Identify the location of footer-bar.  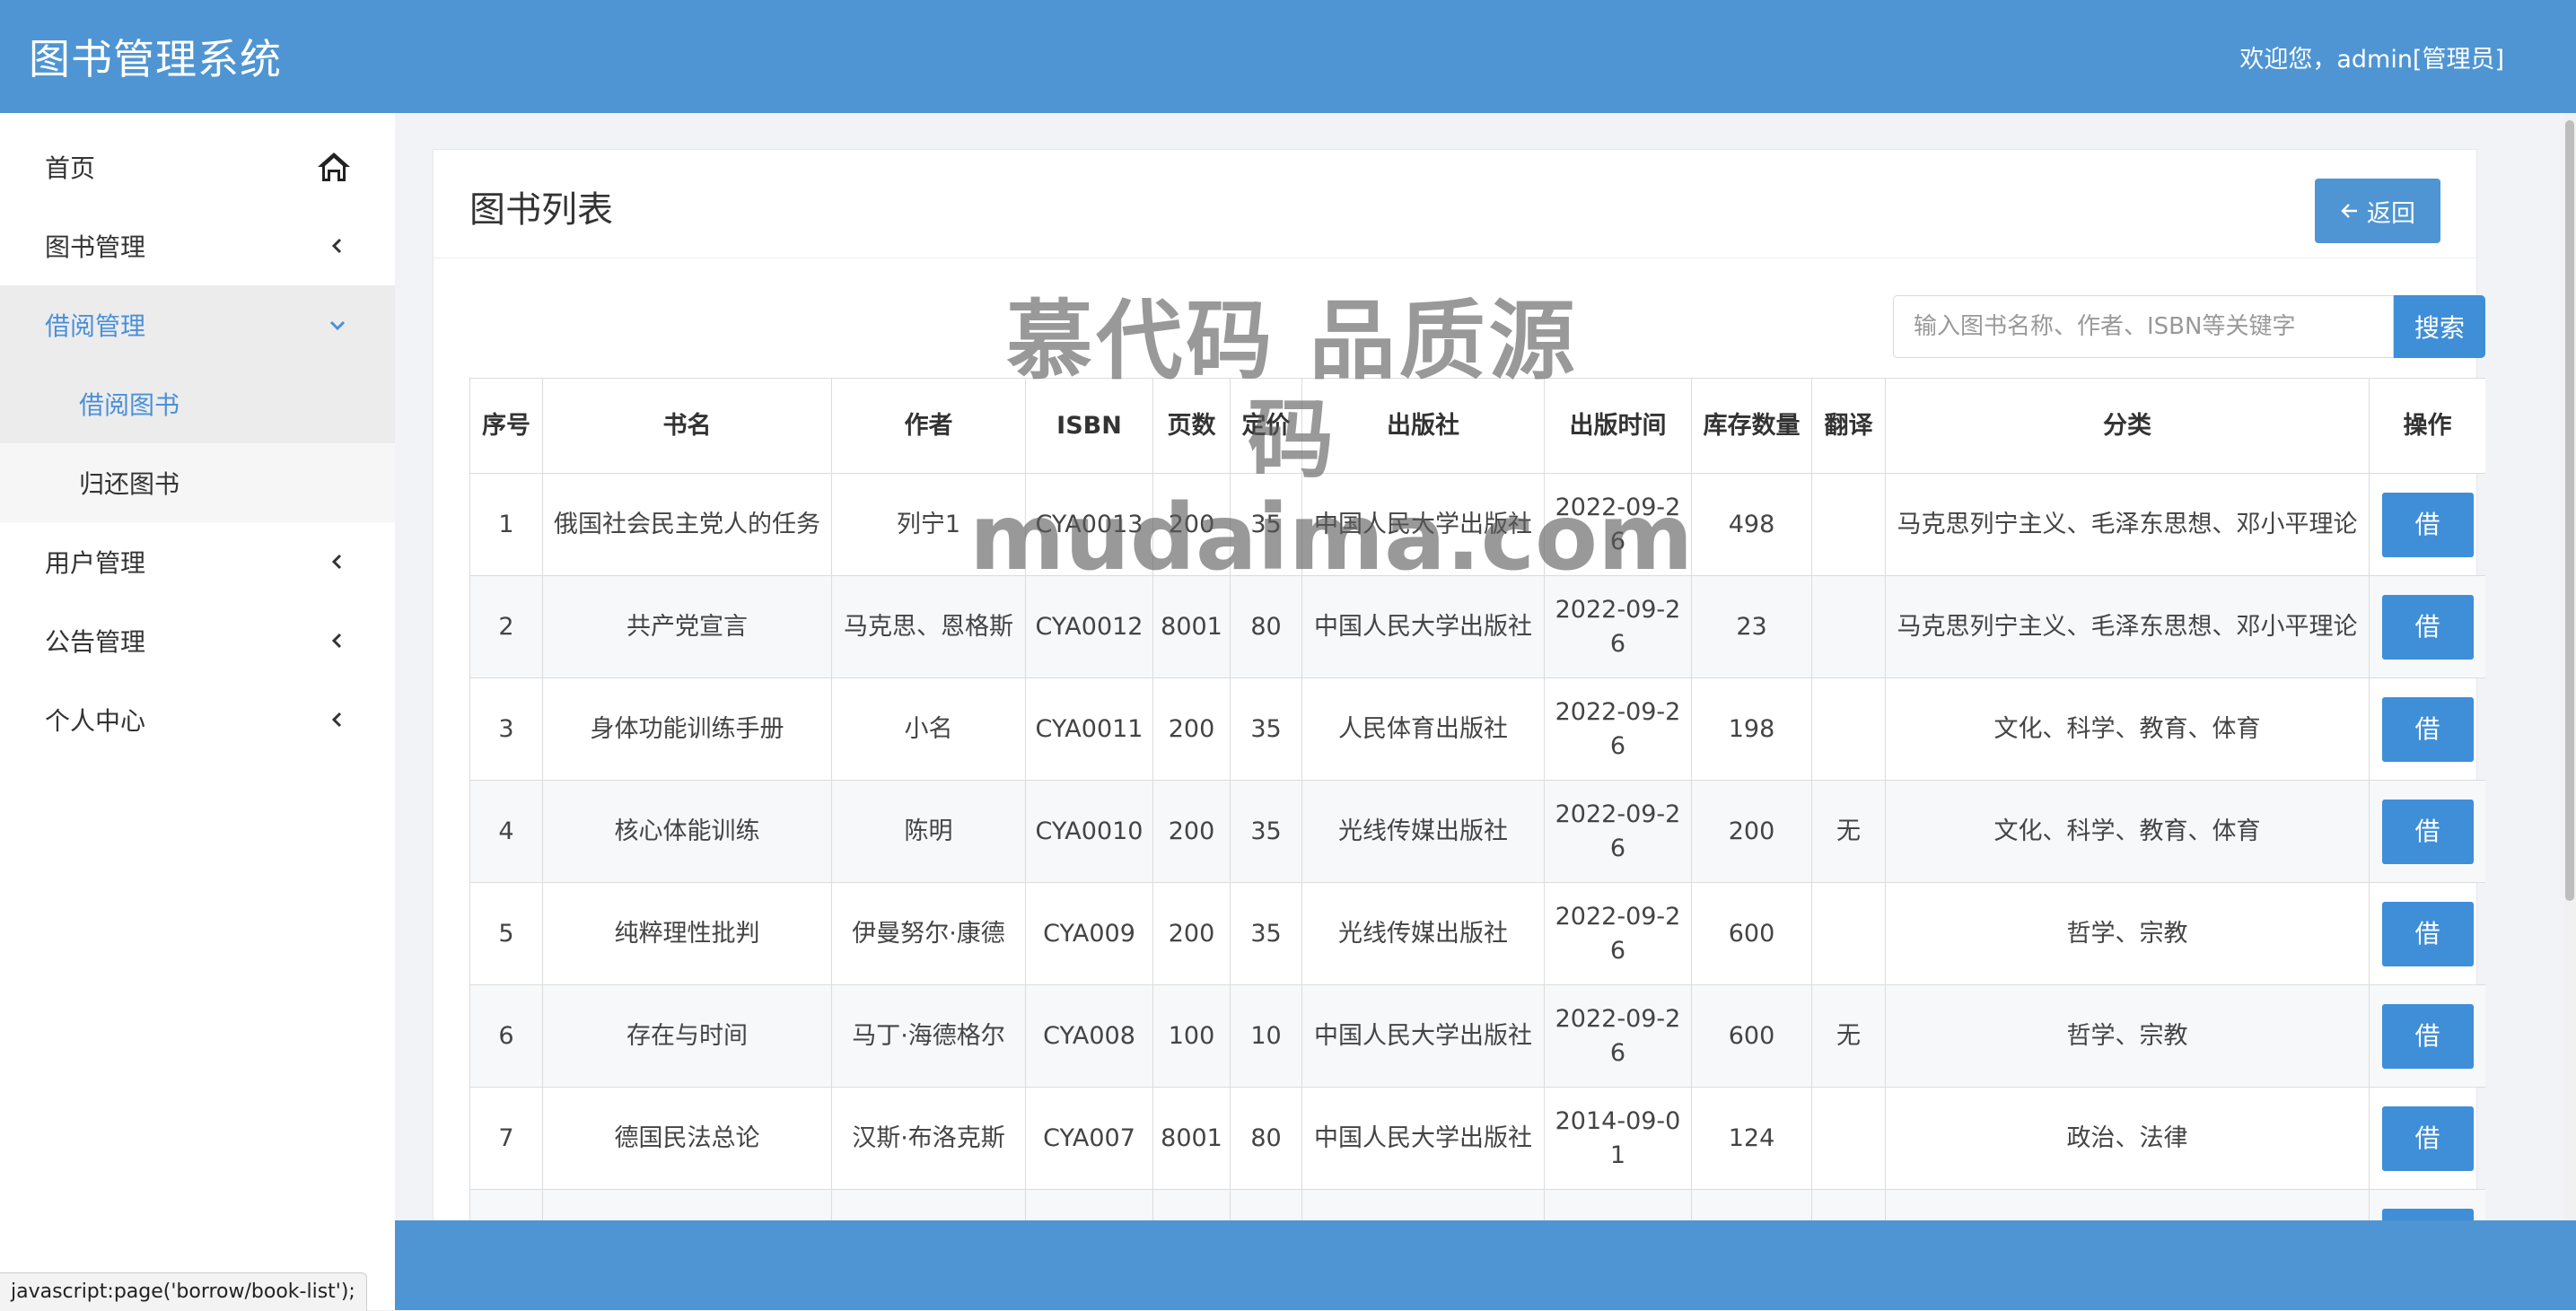
(1485, 1265).